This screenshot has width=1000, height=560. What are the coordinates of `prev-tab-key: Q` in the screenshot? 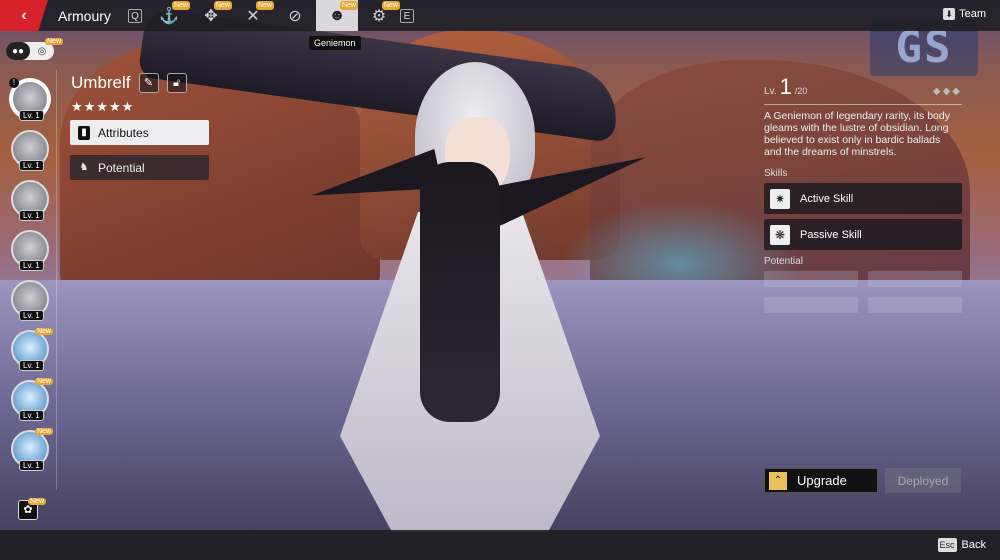 It's located at (135, 15).